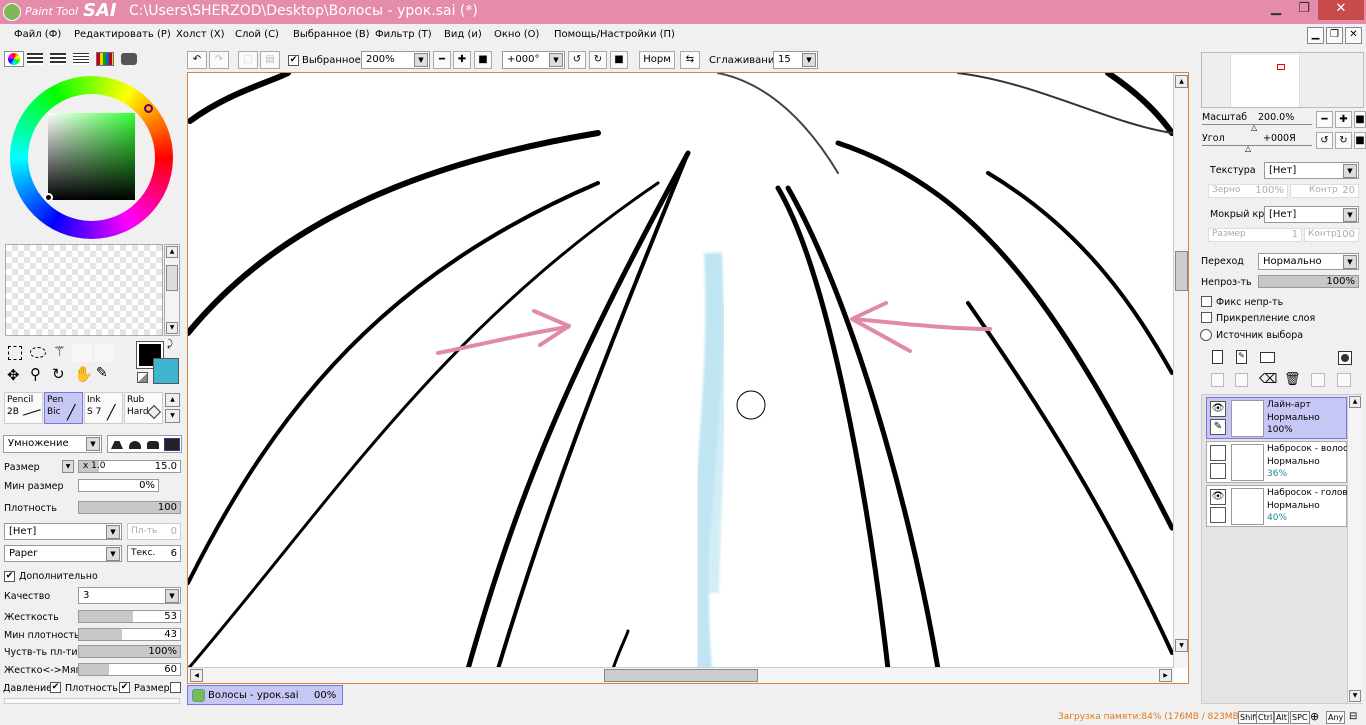  I want to click on selection-visible-checkbox: ✔, so click(293, 60).